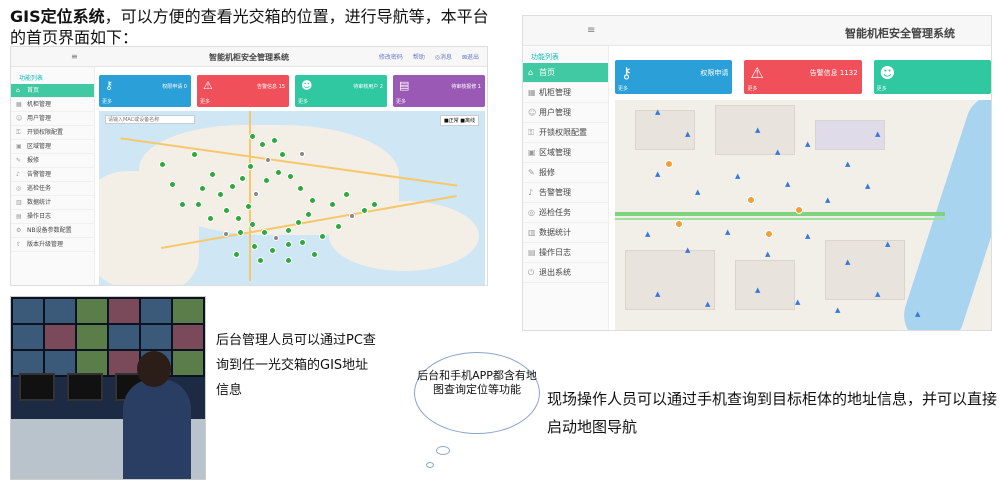  I want to click on summary-card: ⚷ 权限申请 0 更多, so click(145, 91).